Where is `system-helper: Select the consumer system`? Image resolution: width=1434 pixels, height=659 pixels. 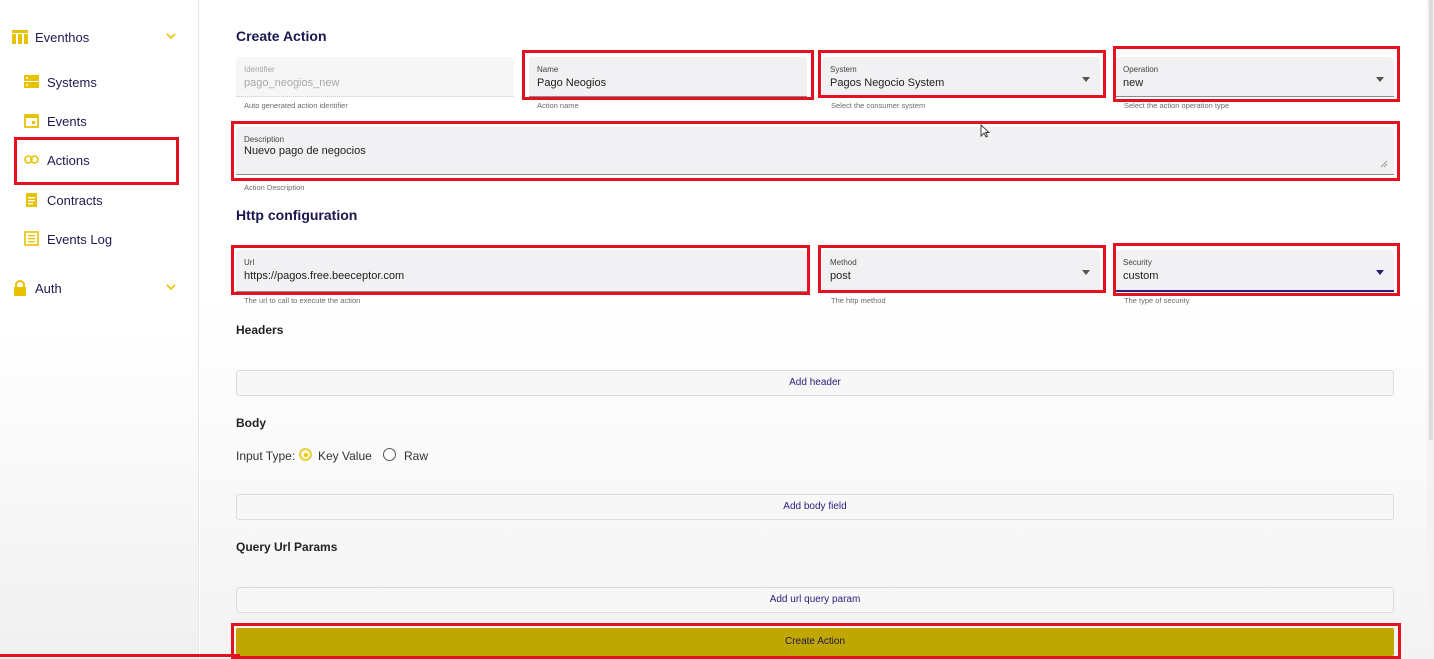
system-helper: Select the consumer system is located at coordinates (878, 105).